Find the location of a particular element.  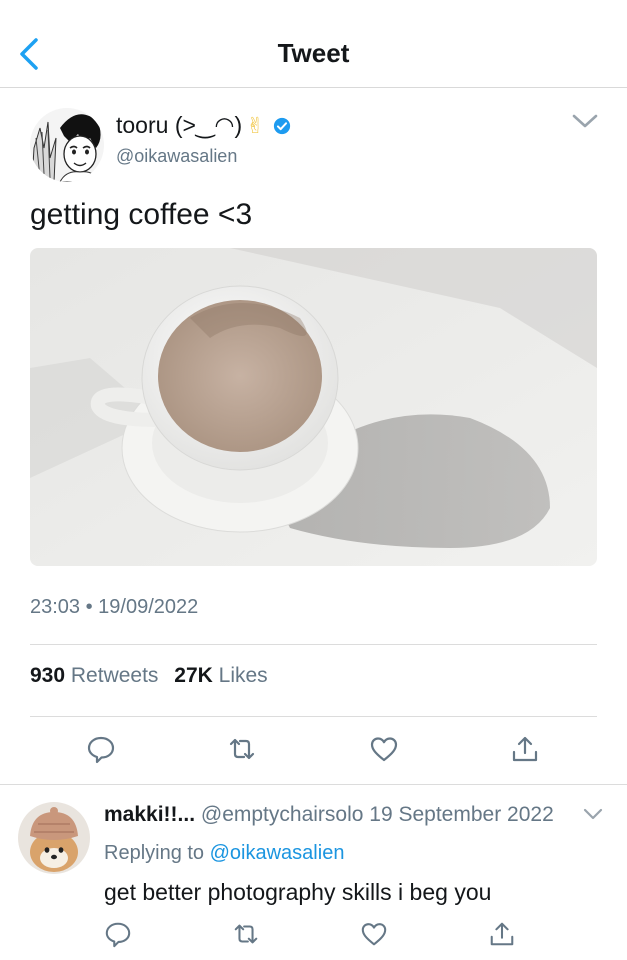

likes-count: 27K is located at coordinates (193, 675).